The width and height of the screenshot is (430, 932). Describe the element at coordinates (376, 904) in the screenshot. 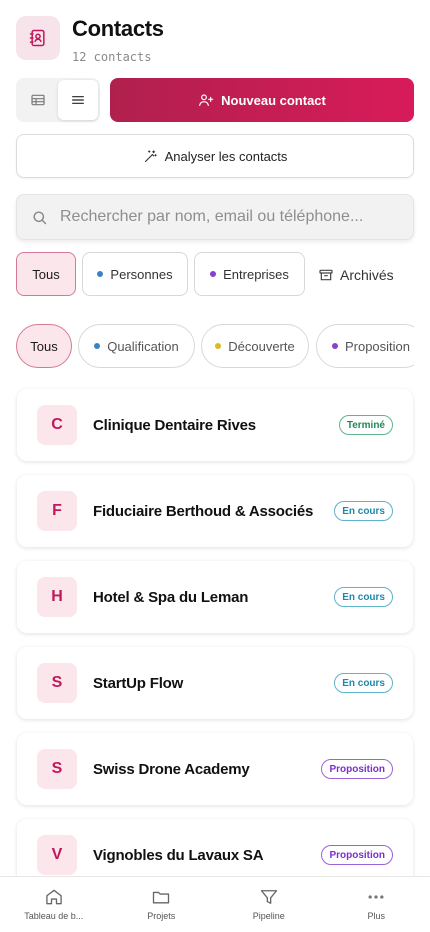

I see `nav-item-more: Plus` at that location.